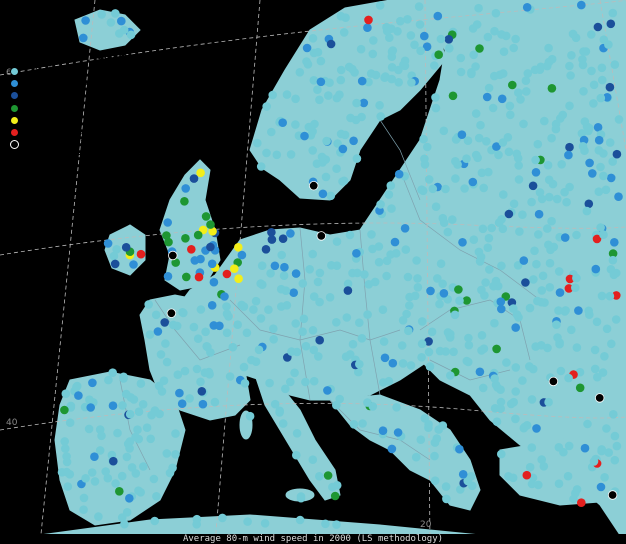 The height and width of the screenshot is (544, 626). Describe the element at coordinates (79, 155) in the screenshot. I see `legend-rule` at that location.